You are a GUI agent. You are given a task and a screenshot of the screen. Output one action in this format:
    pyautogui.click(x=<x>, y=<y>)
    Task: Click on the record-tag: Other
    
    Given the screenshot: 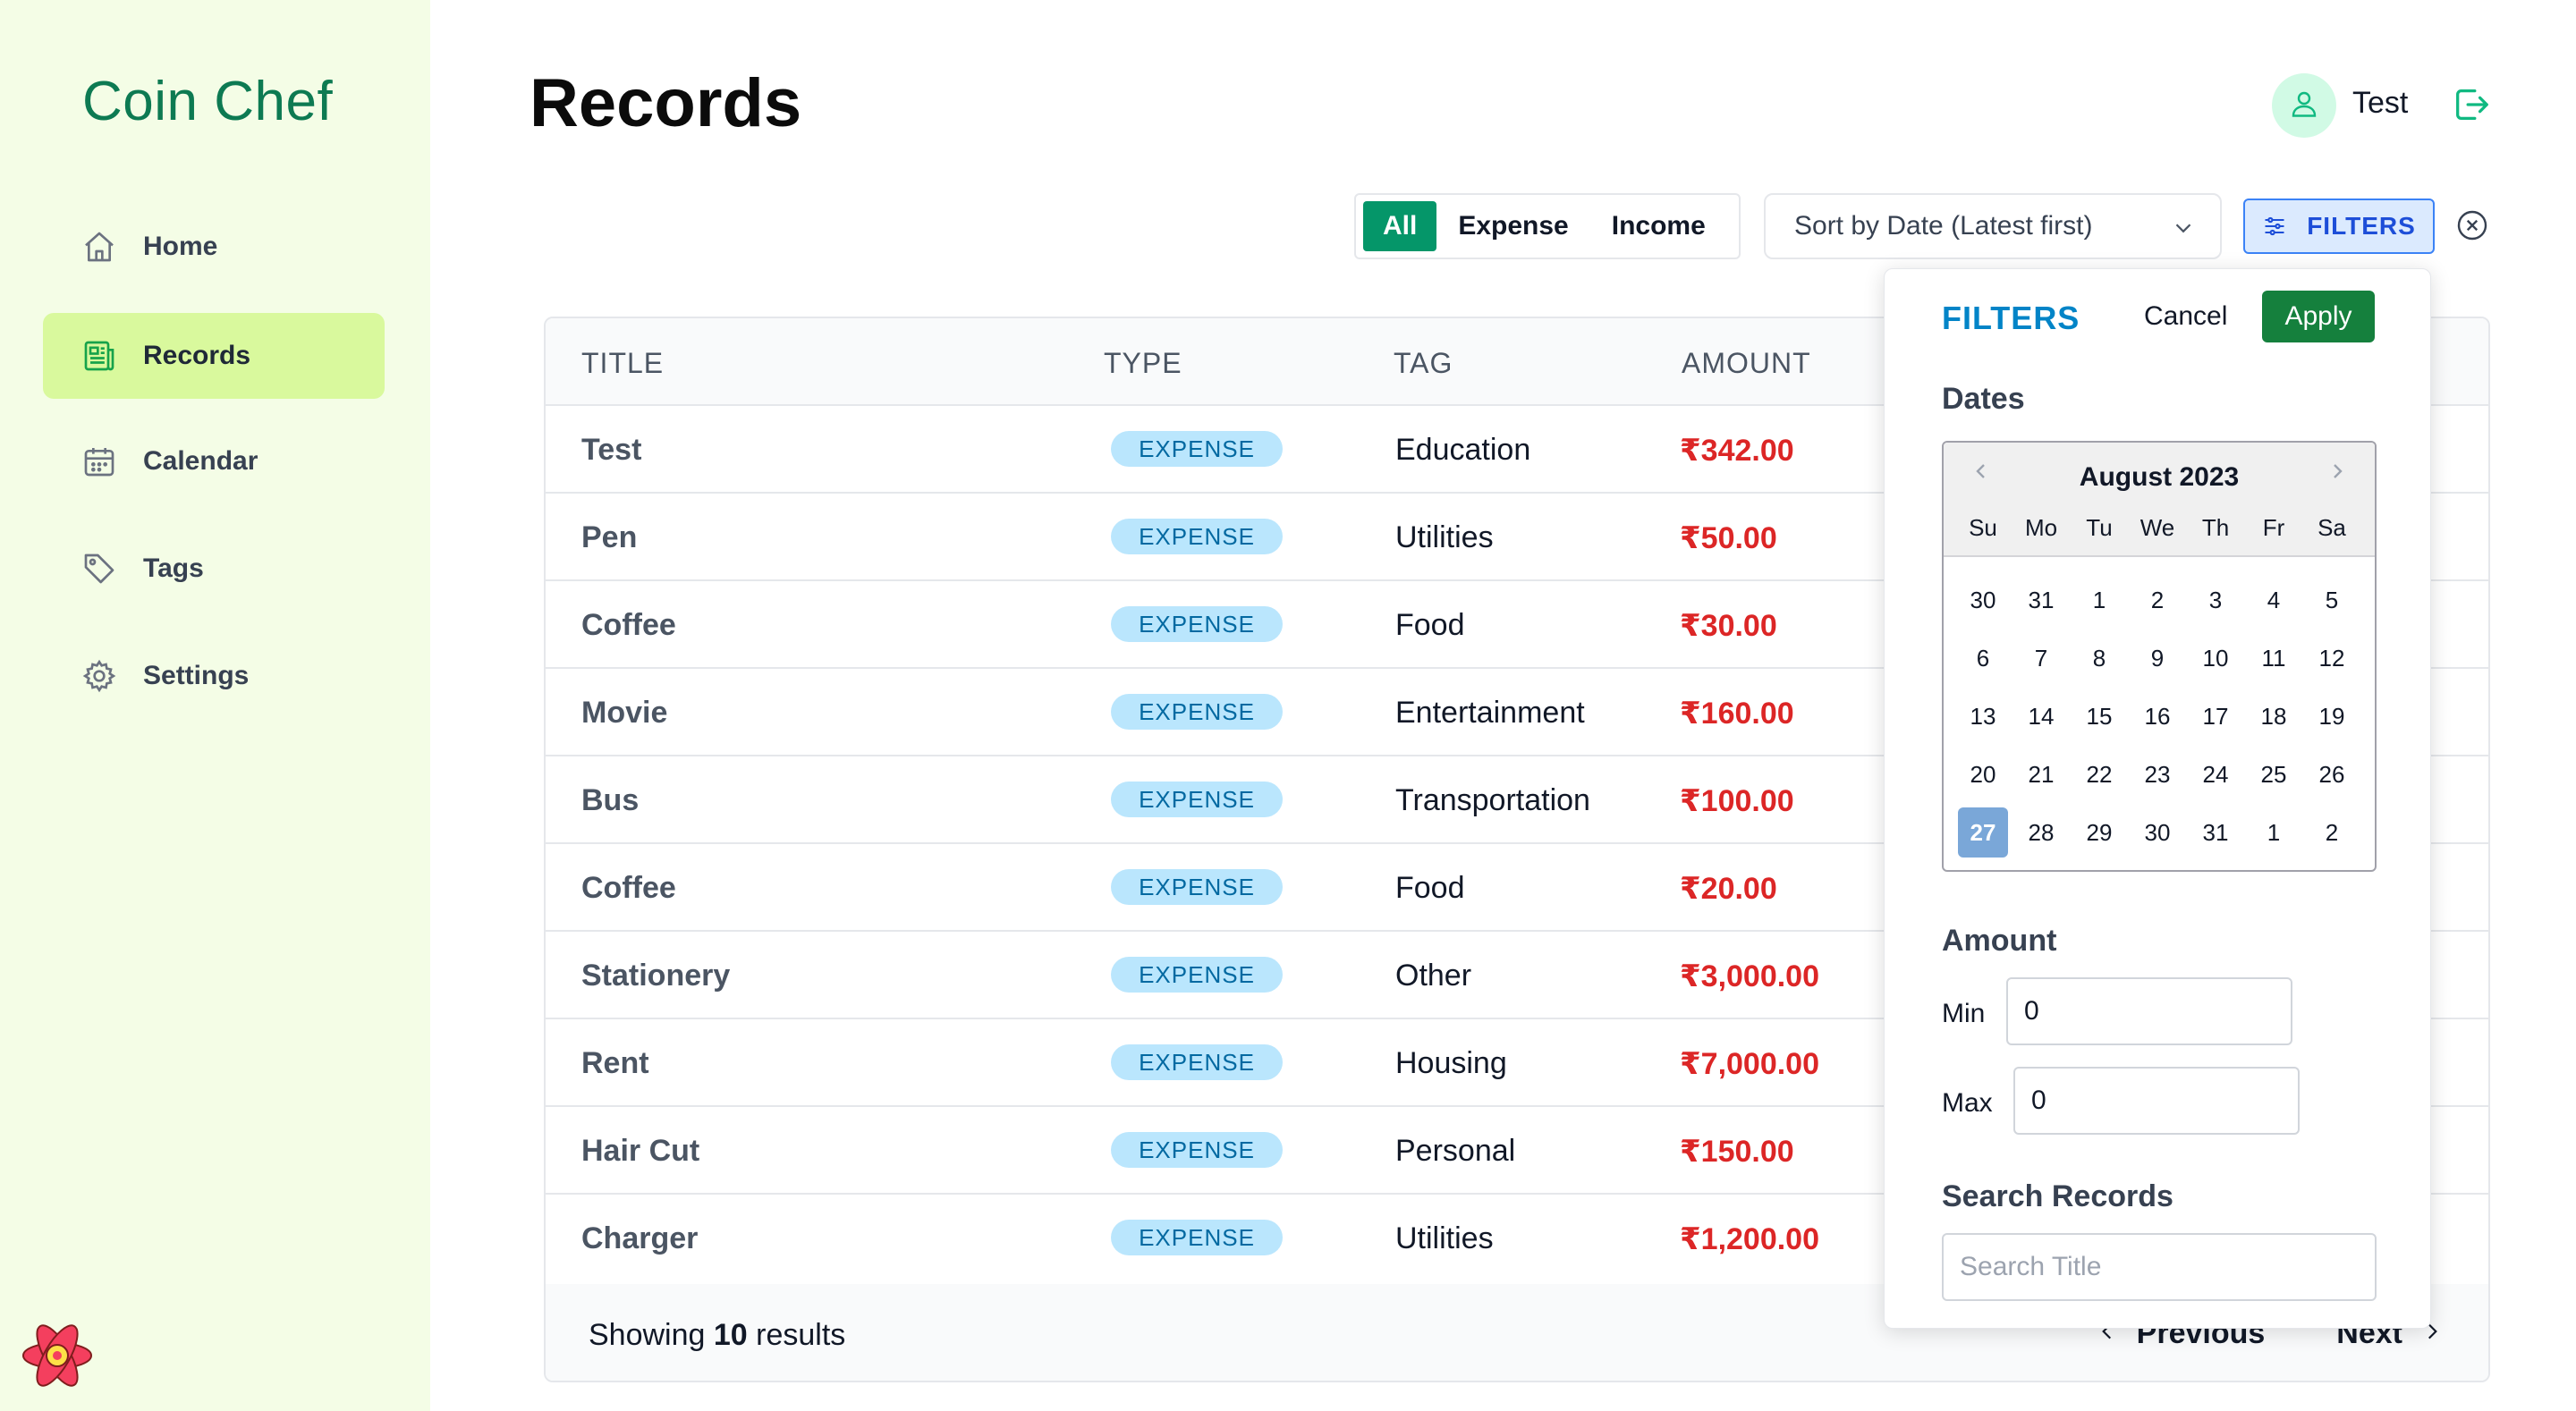 What is the action you would take?
    pyautogui.click(x=1433, y=976)
    